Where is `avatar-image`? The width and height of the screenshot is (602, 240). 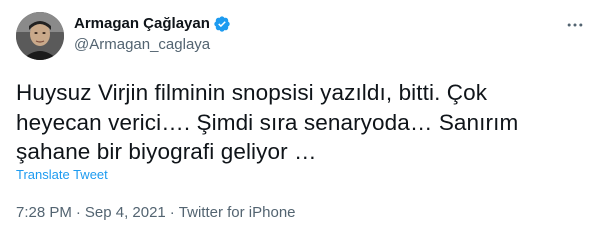 avatar-image is located at coordinates (40, 36).